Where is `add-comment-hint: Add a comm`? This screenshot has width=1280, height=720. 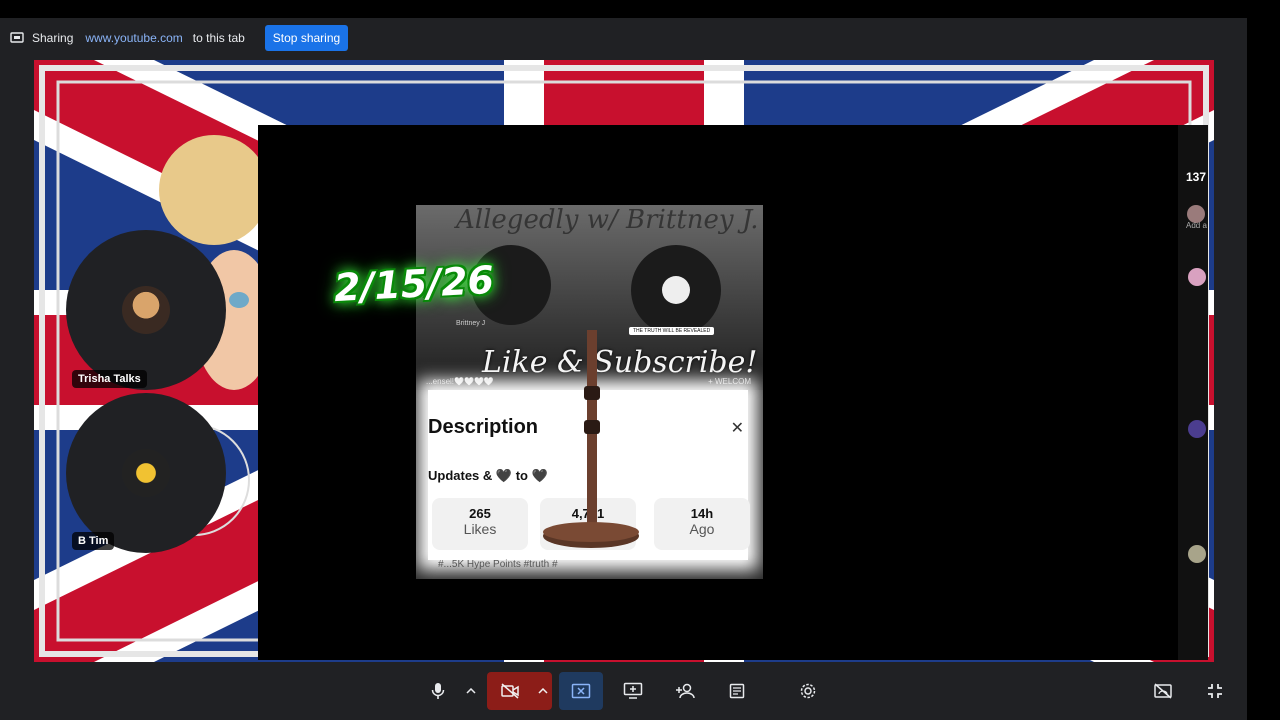 add-comment-hint: Add a comm is located at coordinates (1197, 226).